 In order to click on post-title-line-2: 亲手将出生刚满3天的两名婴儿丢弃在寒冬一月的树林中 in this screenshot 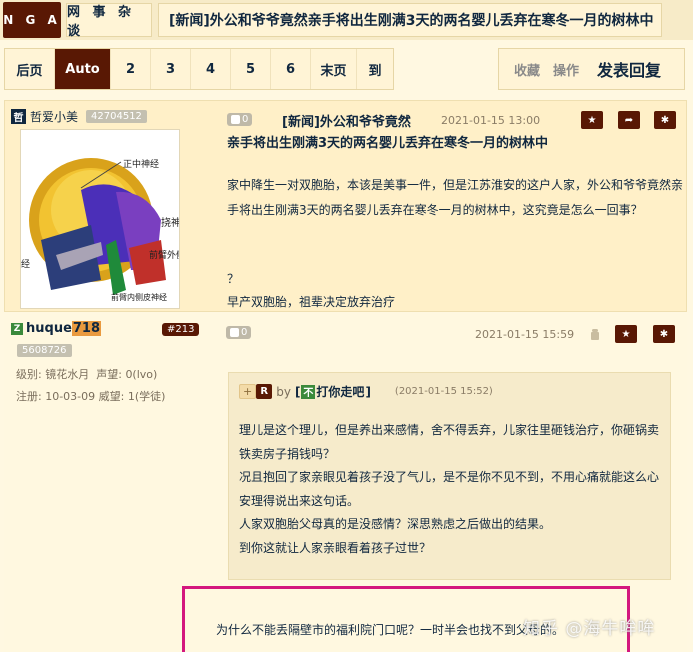, I will do `click(388, 143)`.